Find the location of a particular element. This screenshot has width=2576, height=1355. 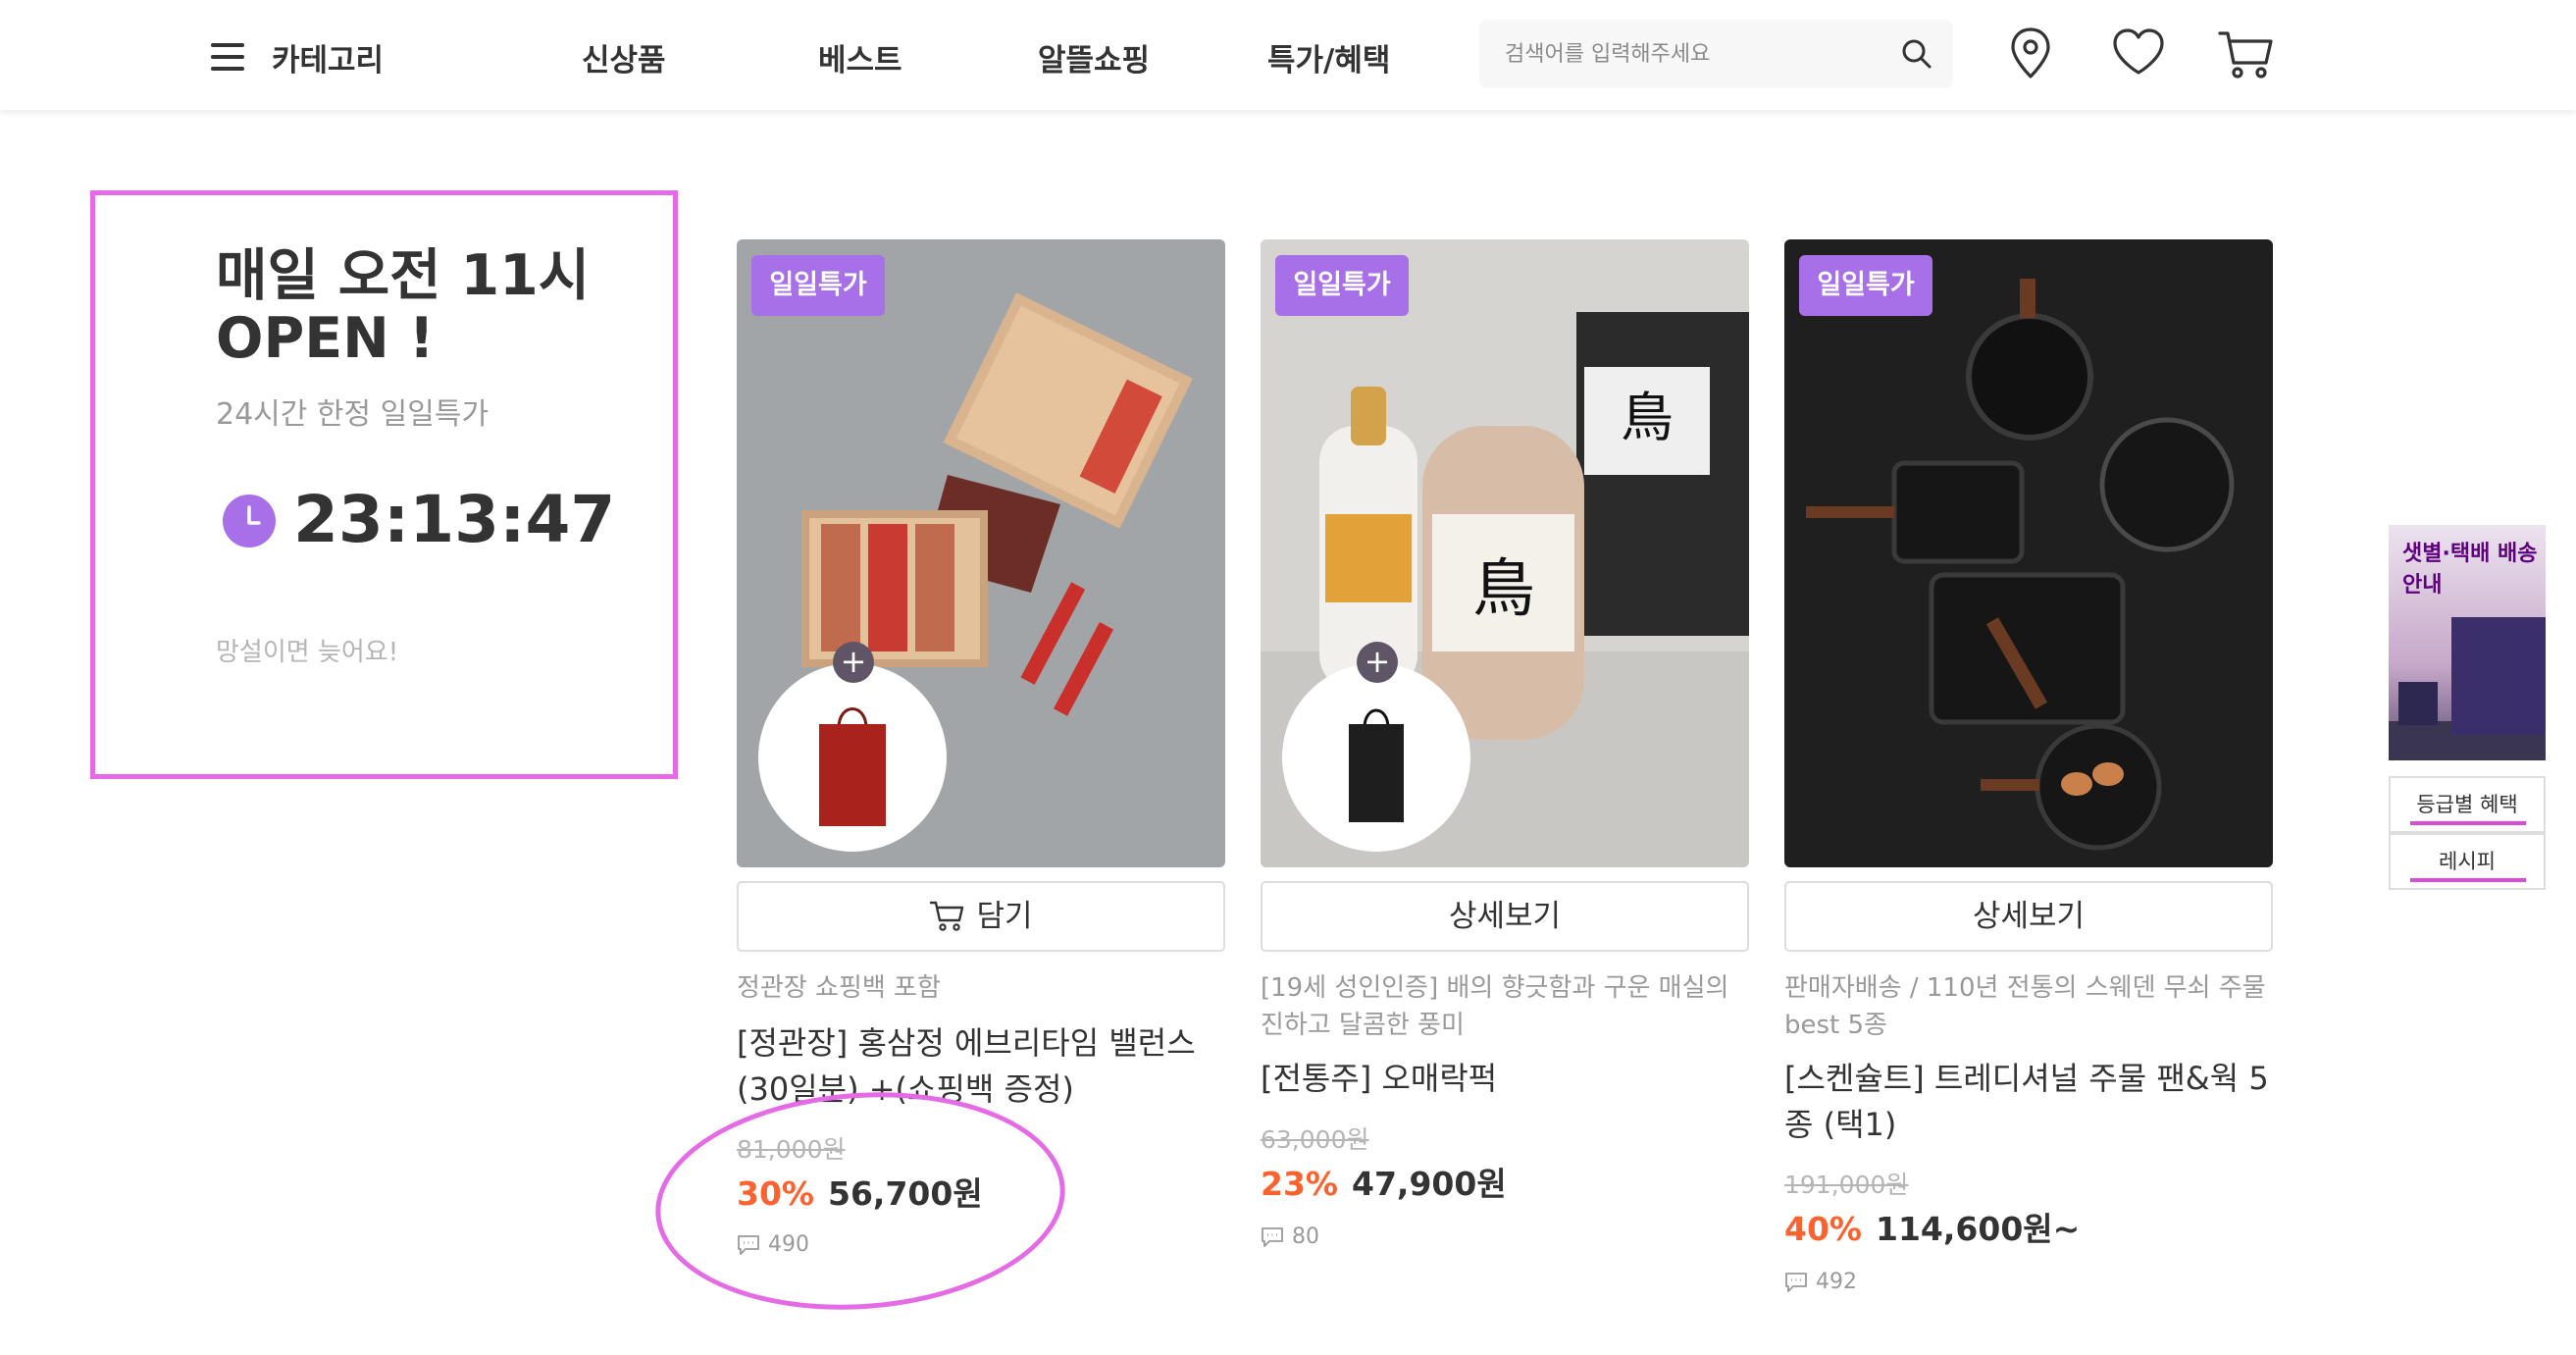

add-to-cart-label: 담기 is located at coordinates (1004, 916).